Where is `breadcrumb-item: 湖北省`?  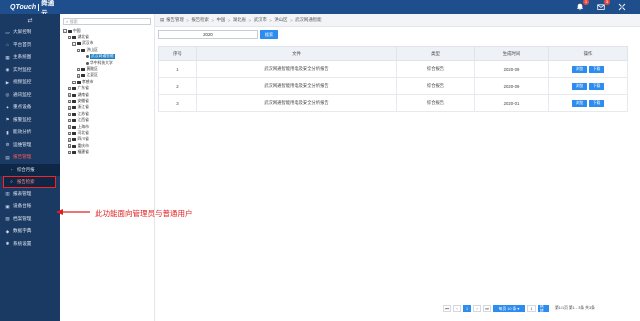 breadcrumb-item: 湖北省 is located at coordinates (239, 20).